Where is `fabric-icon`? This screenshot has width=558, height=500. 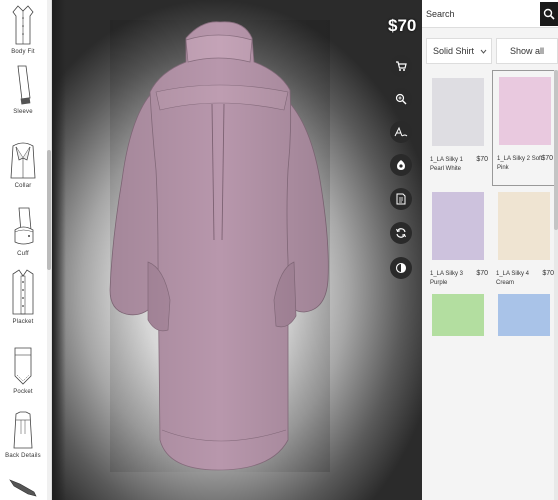 fabric-icon is located at coordinates (401, 165).